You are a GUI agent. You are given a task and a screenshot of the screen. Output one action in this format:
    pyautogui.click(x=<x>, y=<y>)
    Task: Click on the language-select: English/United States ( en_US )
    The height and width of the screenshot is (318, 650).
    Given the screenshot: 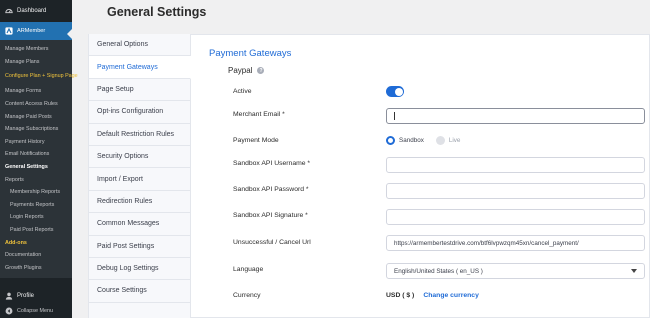 What is the action you would take?
    pyautogui.click(x=515, y=271)
    